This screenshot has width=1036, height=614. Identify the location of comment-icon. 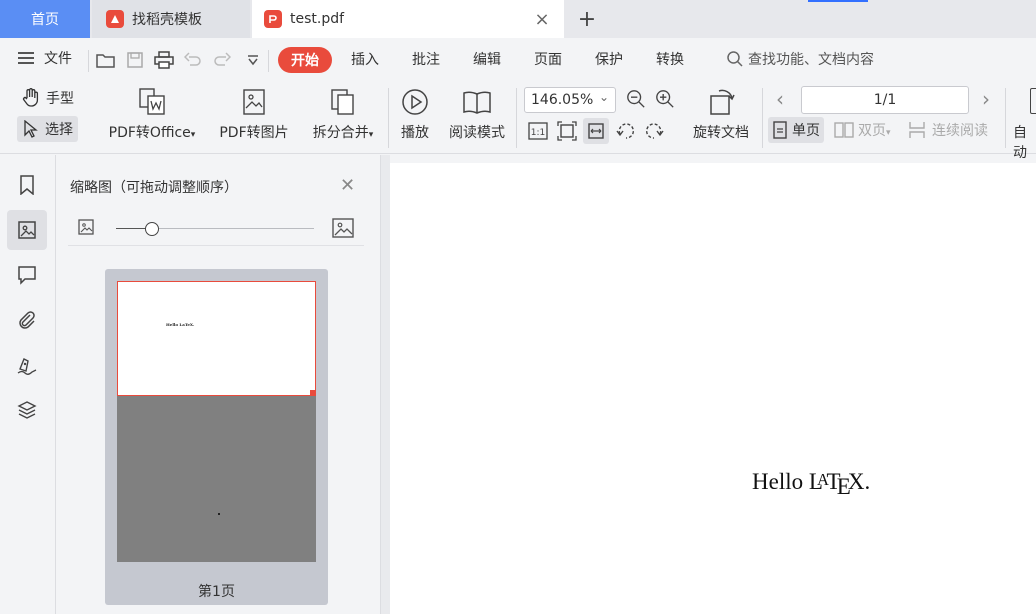
(27, 275).